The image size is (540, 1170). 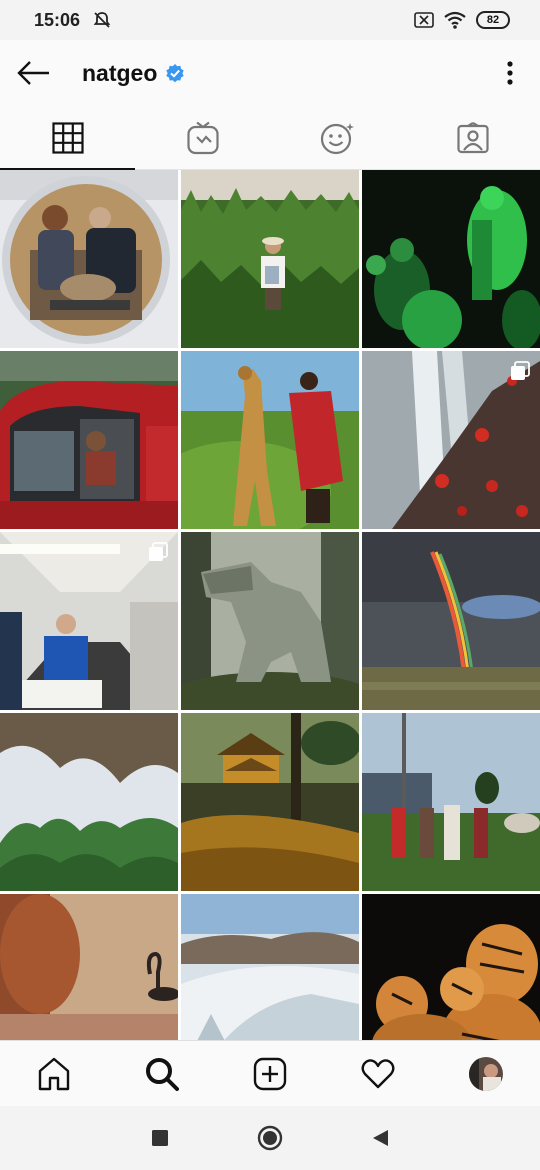 I want to click on tab-tagged, so click(x=472, y=137).